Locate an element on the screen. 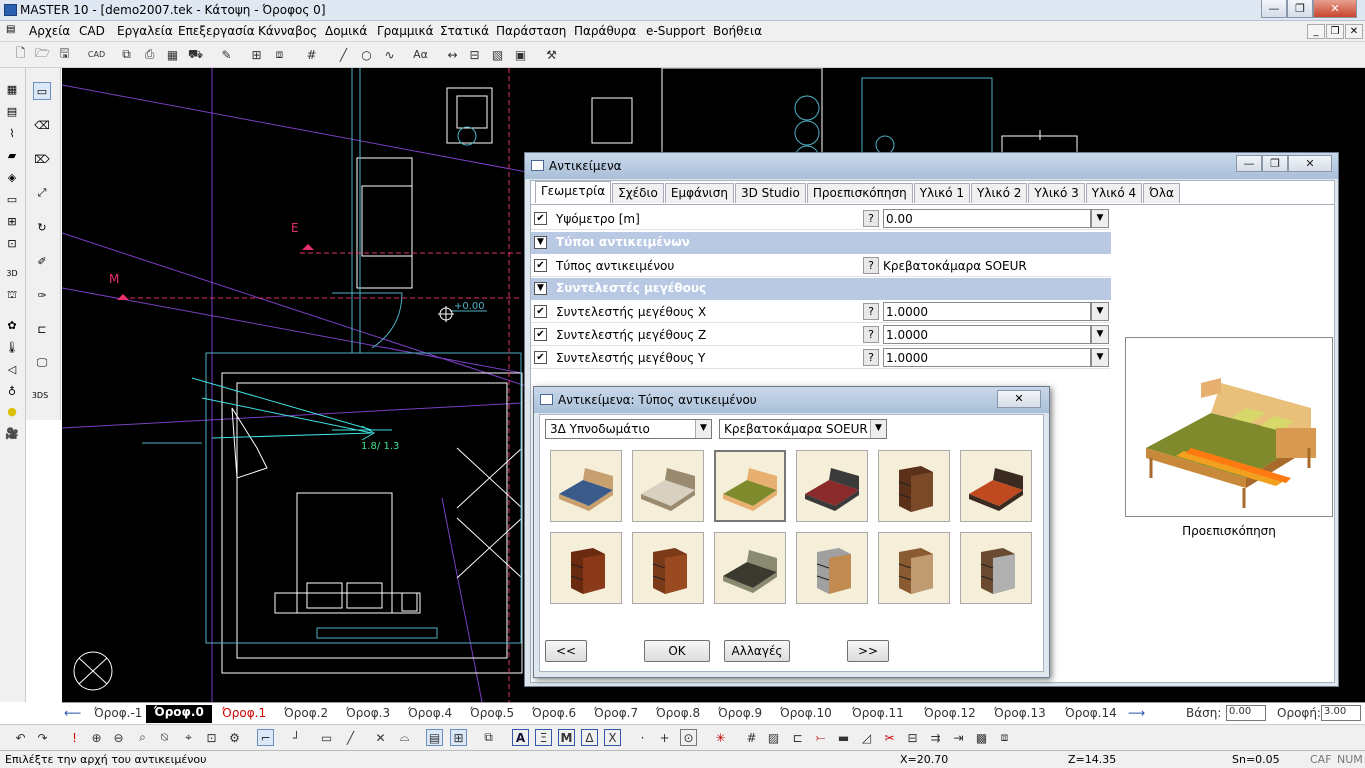 This screenshot has width=1365, height=768. parallel-icon: ⊏ is located at coordinates (797, 737).